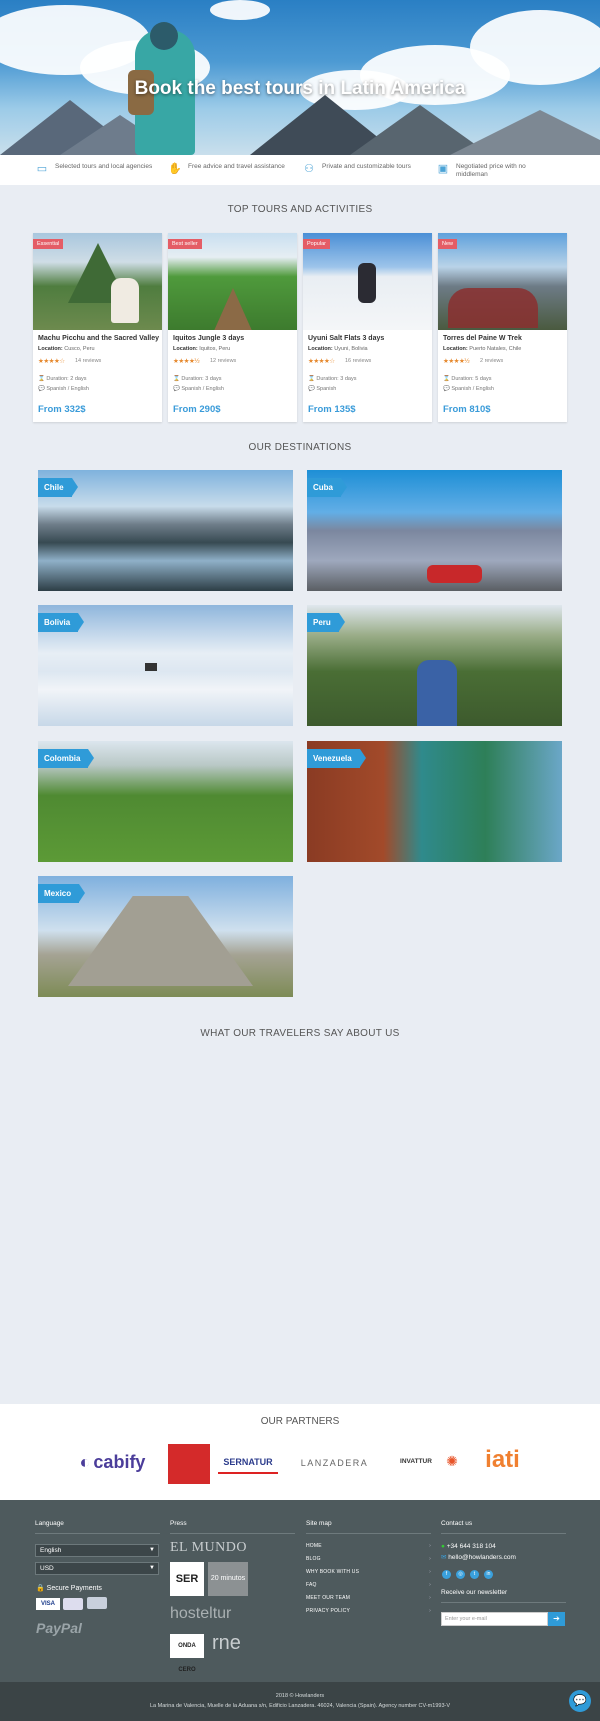  I want to click on visa-card-icon: VISA, so click(48, 1604).